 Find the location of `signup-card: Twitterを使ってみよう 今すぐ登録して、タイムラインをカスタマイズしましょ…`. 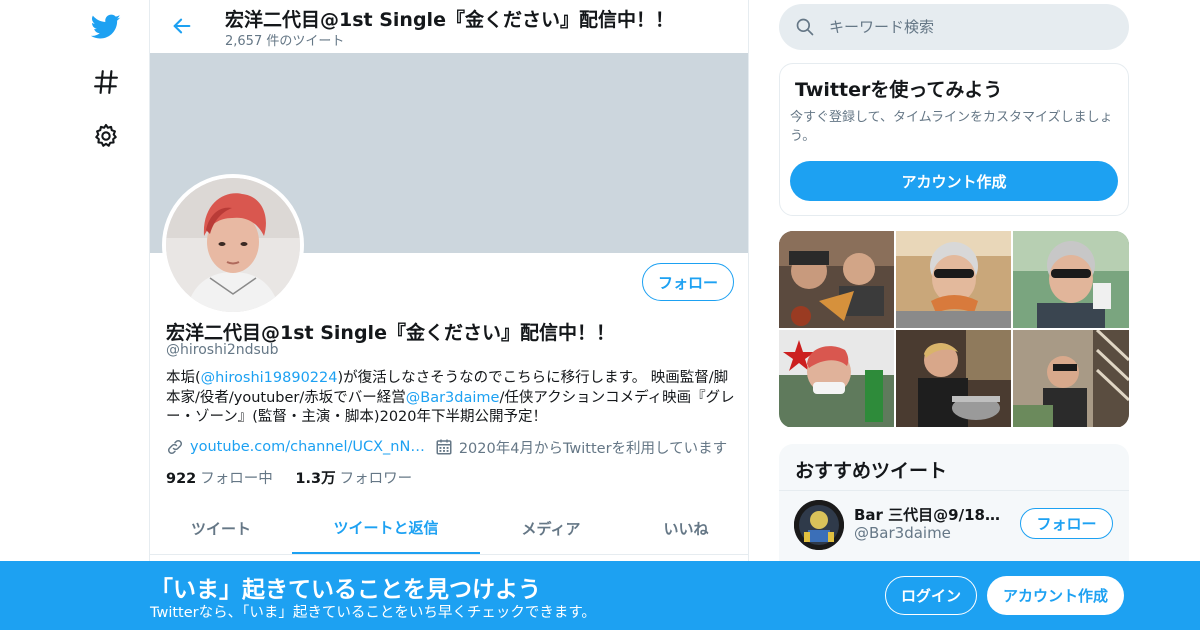

signup-card: Twitterを使ってみよう 今すぐ登録して、タイムラインをカスタマイズしましょ… is located at coordinates (954, 139).